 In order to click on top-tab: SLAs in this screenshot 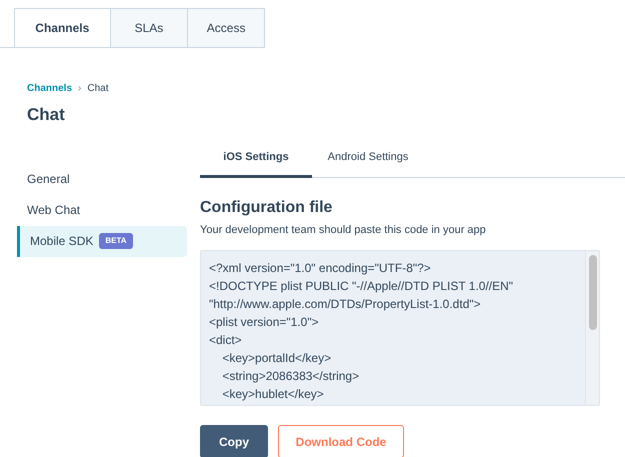, I will do `click(149, 27)`.